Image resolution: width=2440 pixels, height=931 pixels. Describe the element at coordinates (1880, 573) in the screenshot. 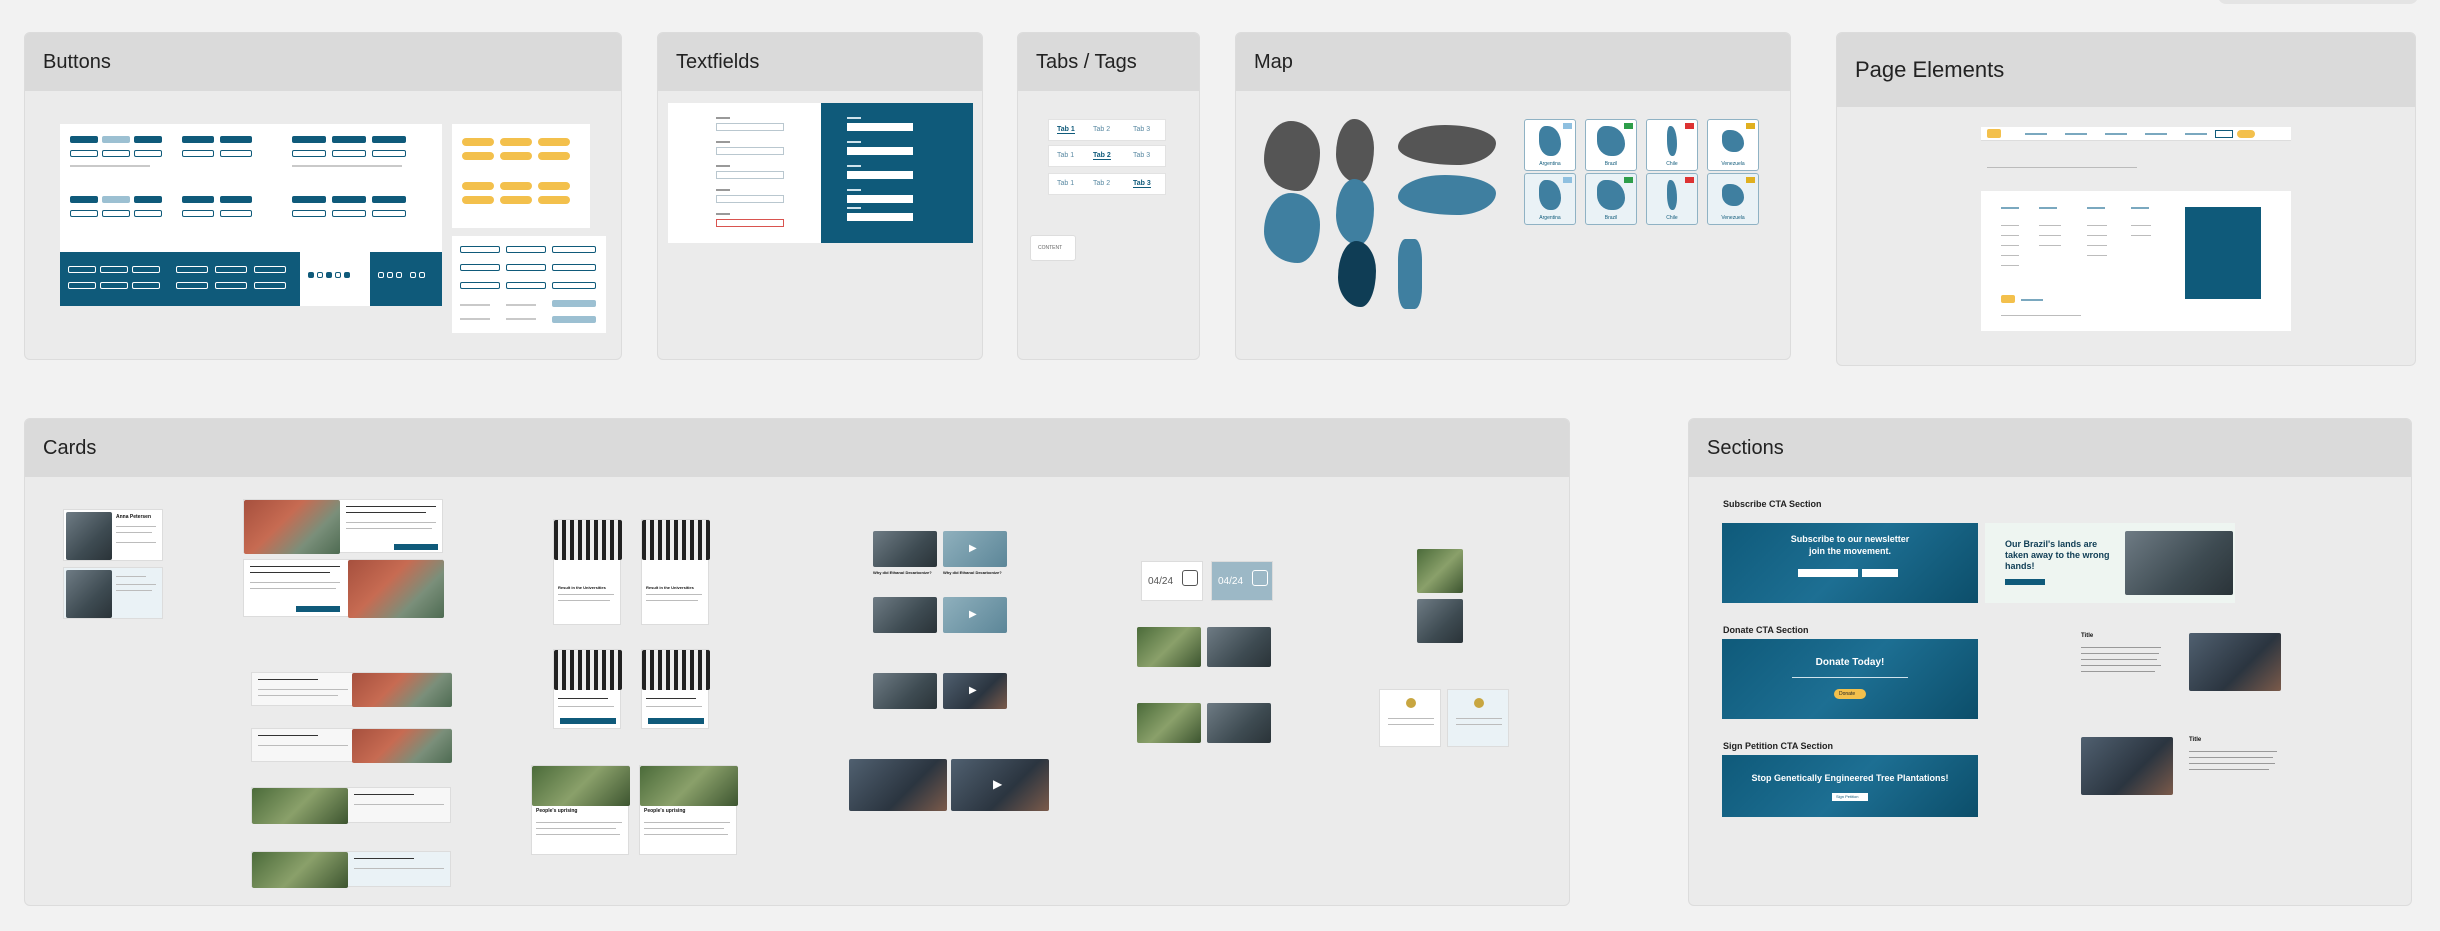

I see `subscribe-button` at that location.